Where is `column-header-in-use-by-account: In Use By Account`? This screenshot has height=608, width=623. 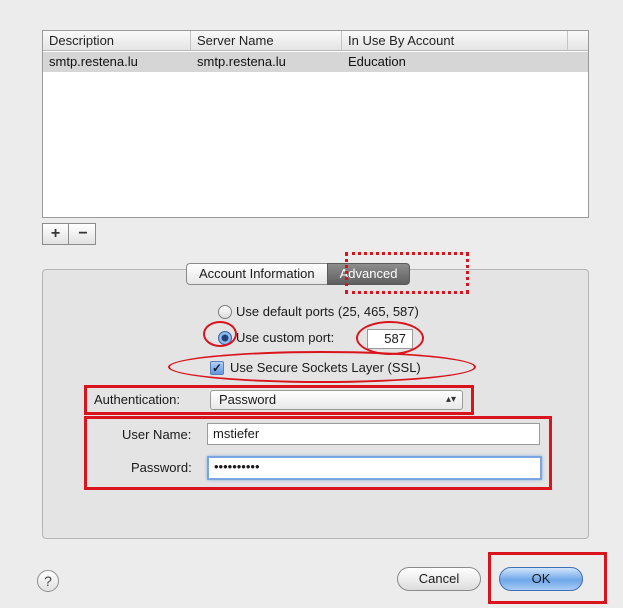 column-header-in-use-by-account: In Use By Account is located at coordinates (455, 41).